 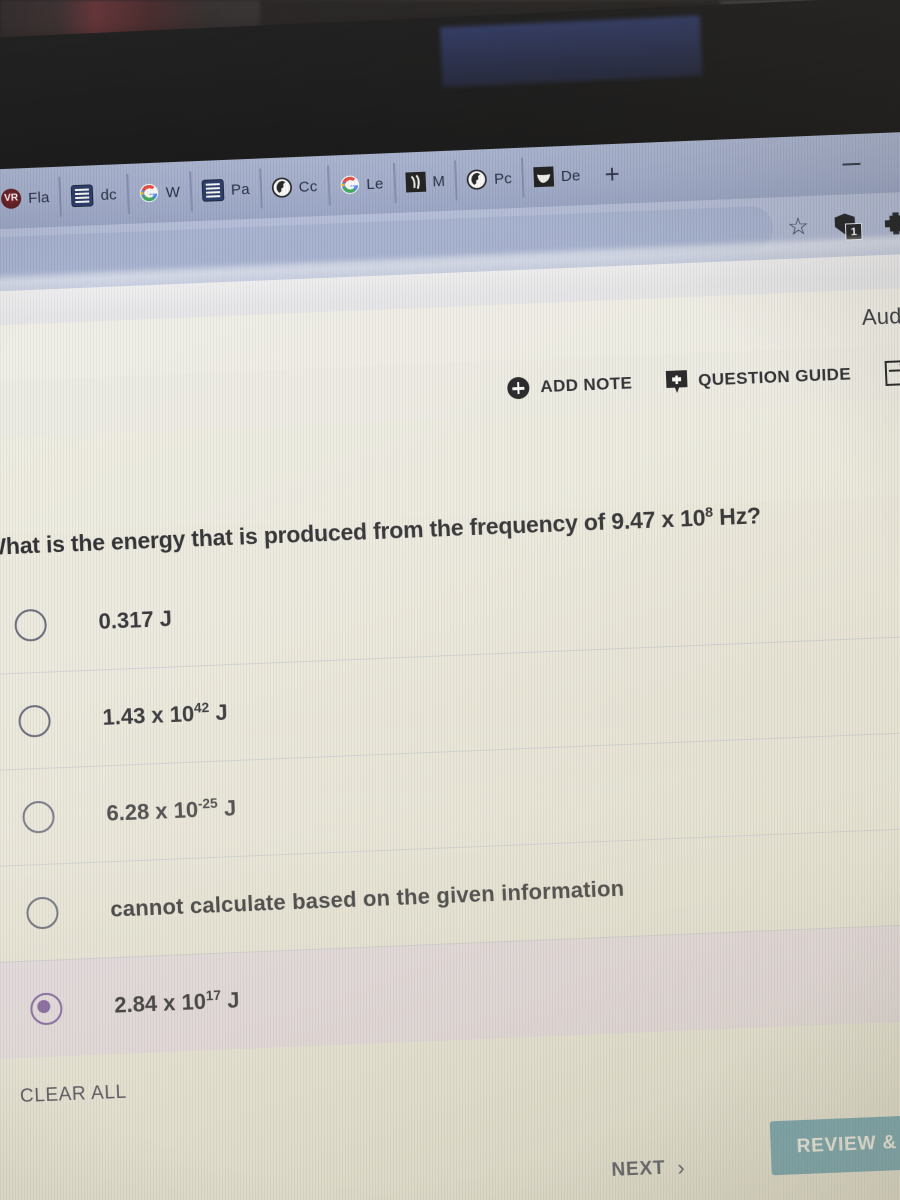 I want to click on exit-test-button: EXIT TE, so click(x=892, y=371).